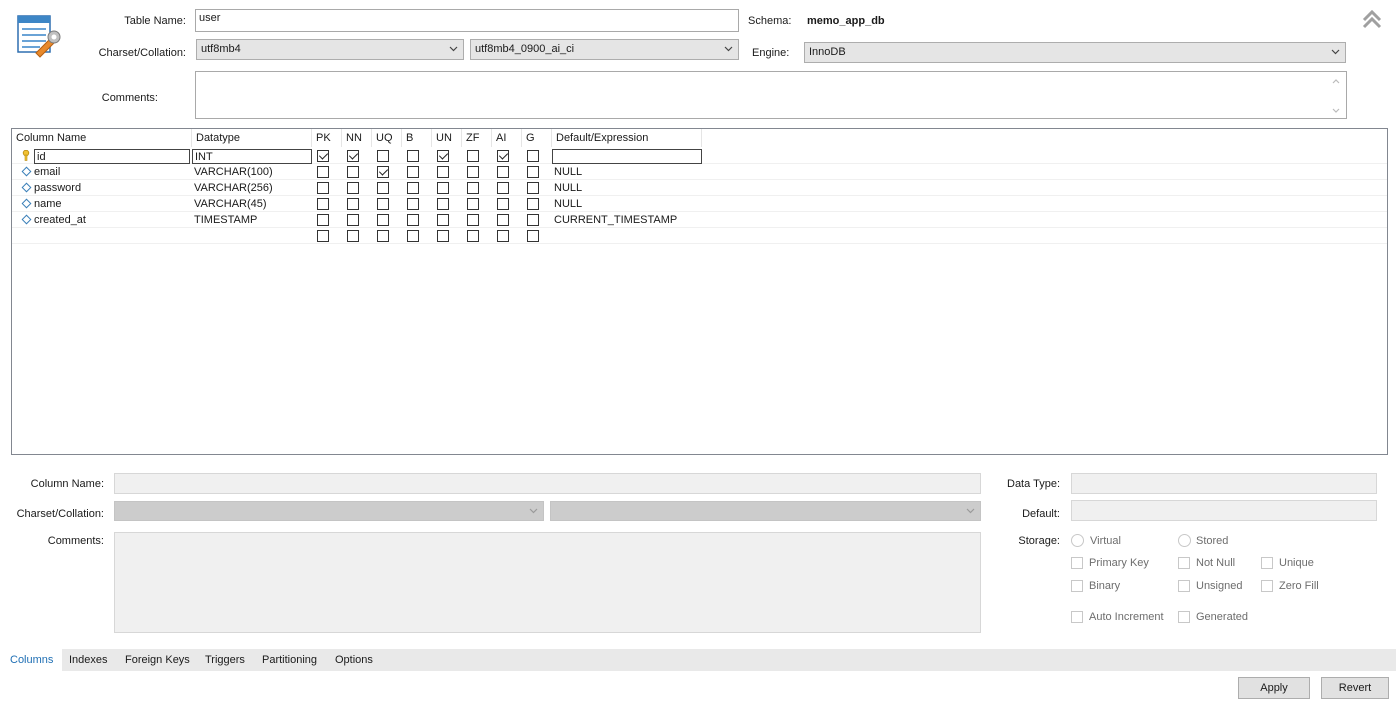 Image resolution: width=1399 pixels, height=701 pixels. I want to click on table-row: id INT, so click(699, 156).